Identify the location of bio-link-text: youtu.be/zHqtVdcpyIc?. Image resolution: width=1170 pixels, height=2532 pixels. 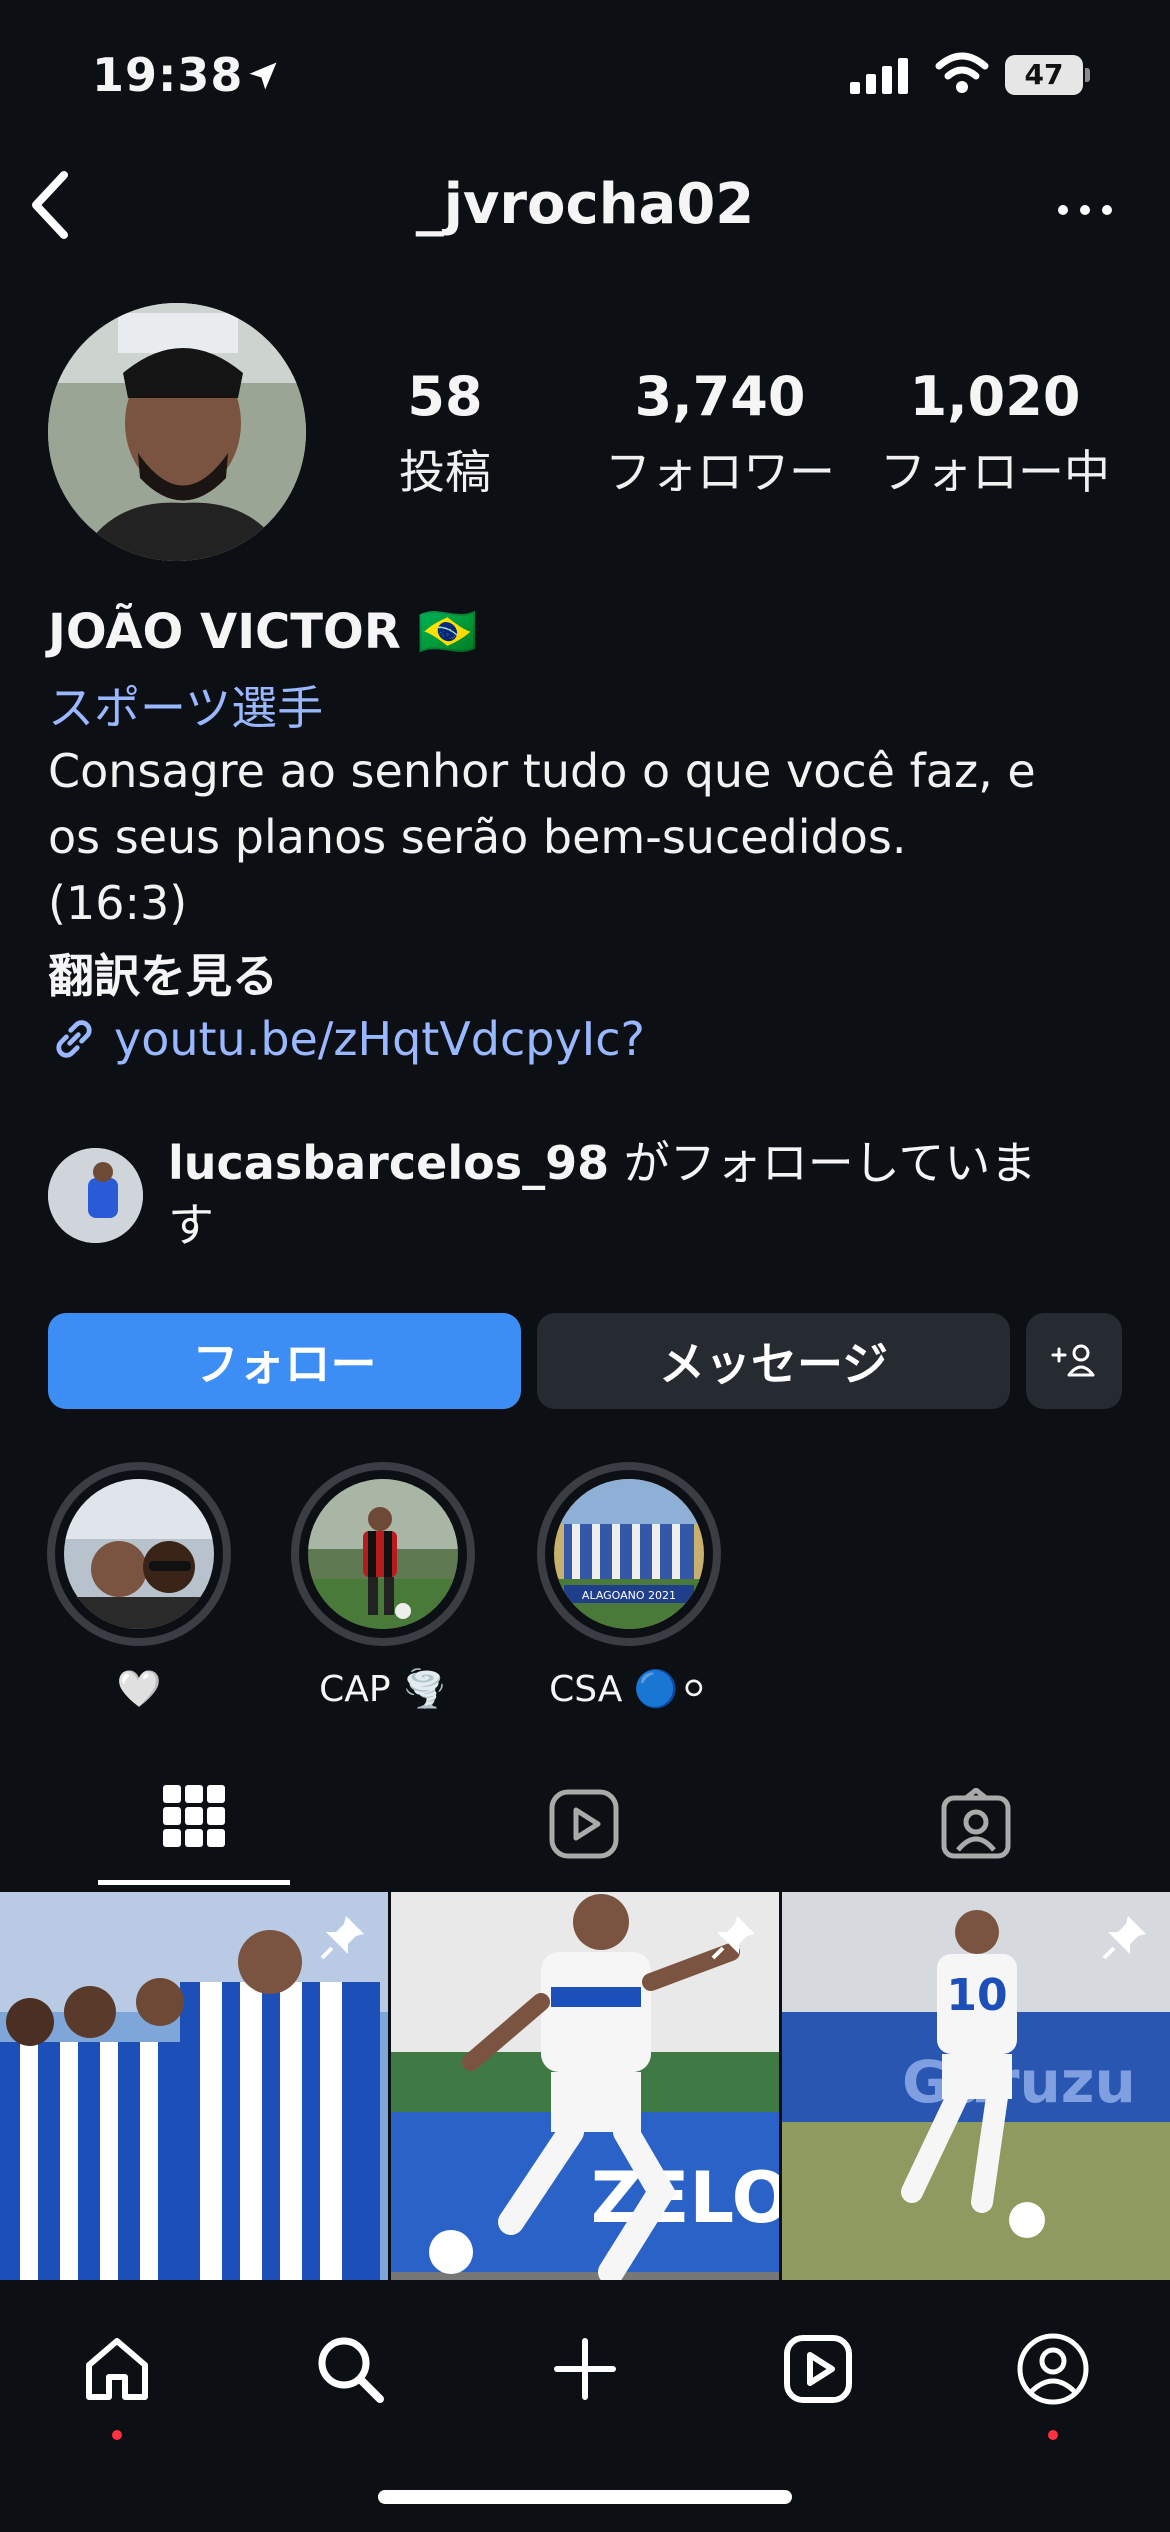
(379, 1039).